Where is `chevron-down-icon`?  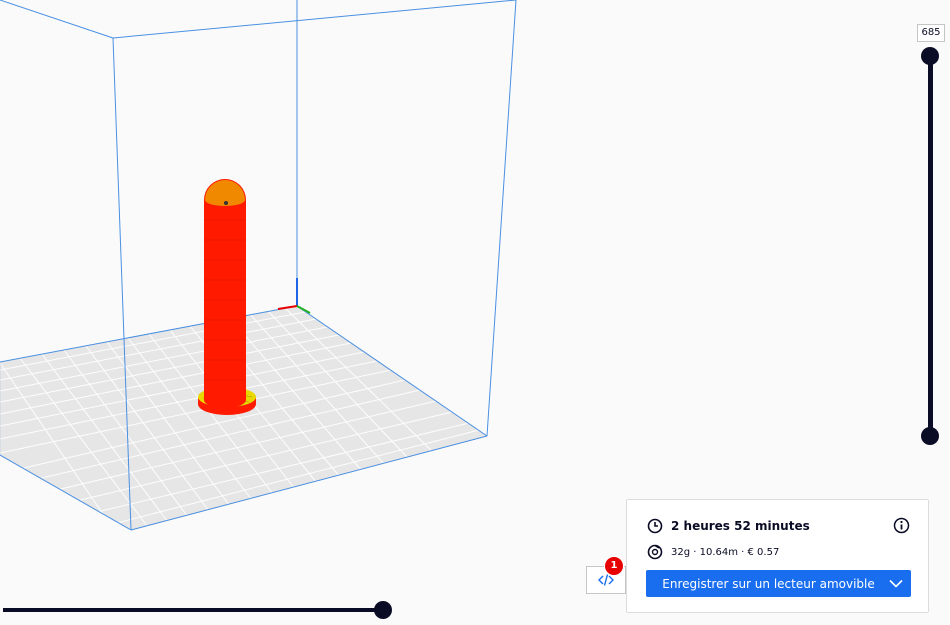 chevron-down-icon is located at coordinates (896, 583).